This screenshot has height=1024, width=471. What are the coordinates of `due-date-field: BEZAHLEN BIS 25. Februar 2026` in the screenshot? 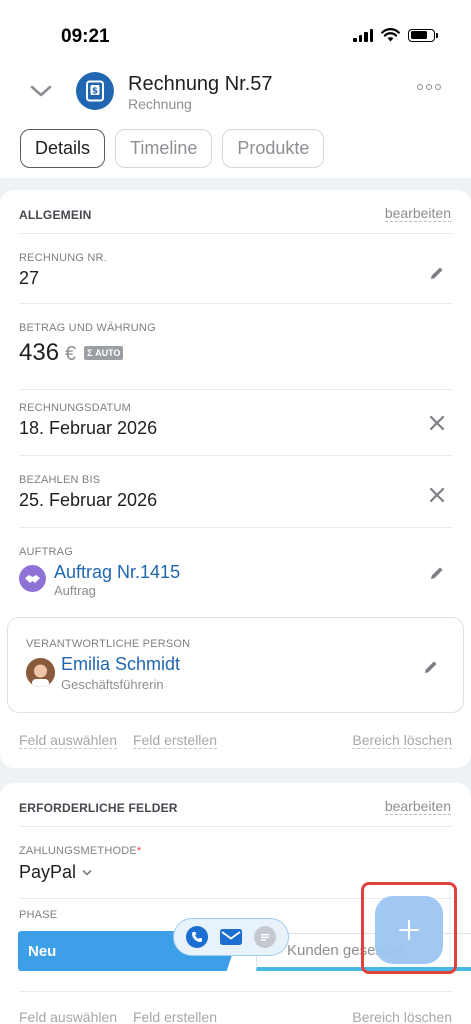 It's located at (235, 498).